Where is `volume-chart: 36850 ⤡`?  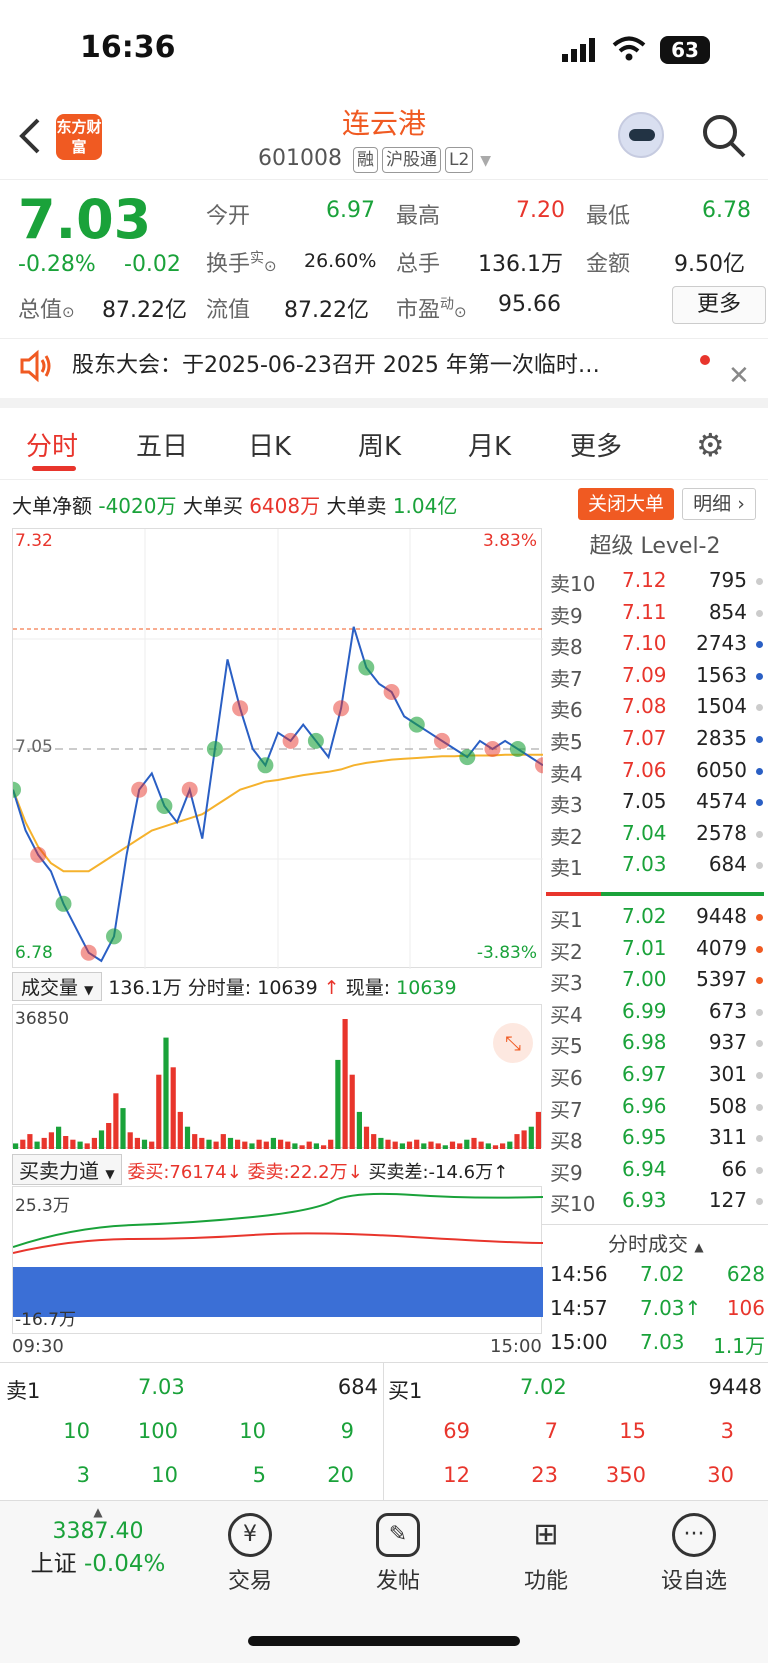 volume-chart: 36850 ⤡ is located at coordinates (277, 1076).